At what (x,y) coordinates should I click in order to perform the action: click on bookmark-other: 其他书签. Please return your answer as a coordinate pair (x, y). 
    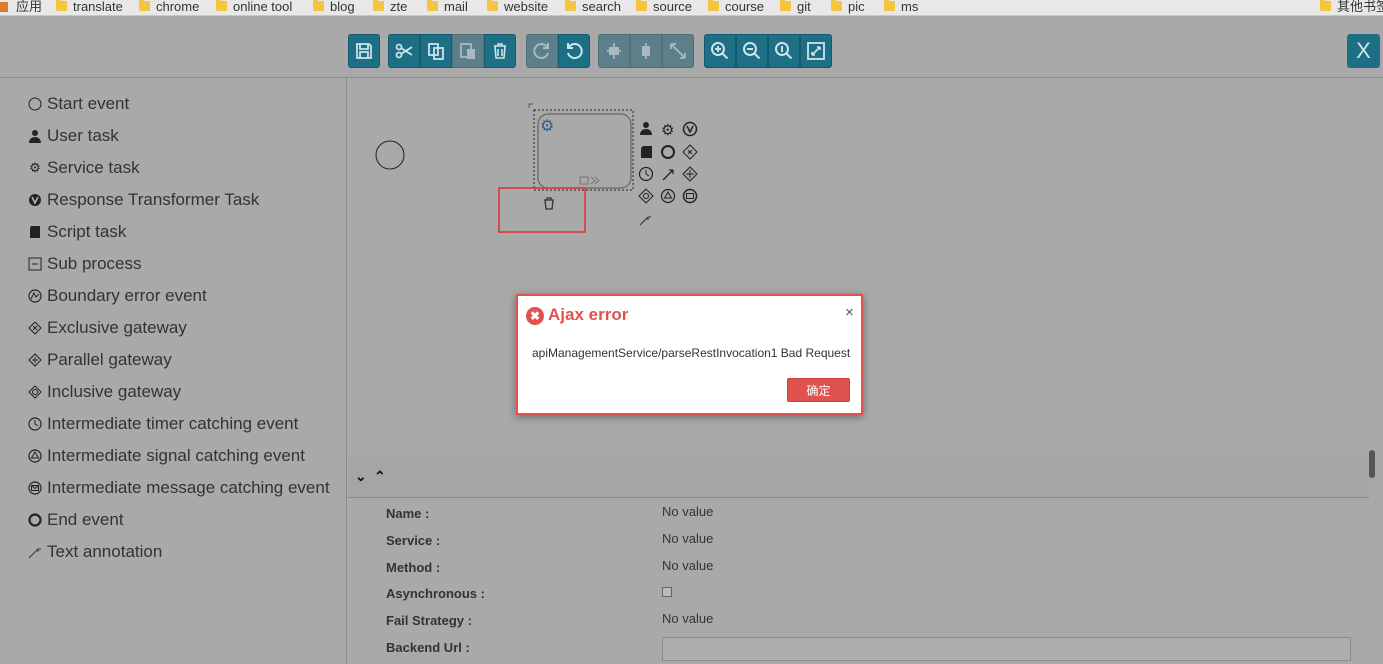
    Looking at the image, I should click on (1351, 7).